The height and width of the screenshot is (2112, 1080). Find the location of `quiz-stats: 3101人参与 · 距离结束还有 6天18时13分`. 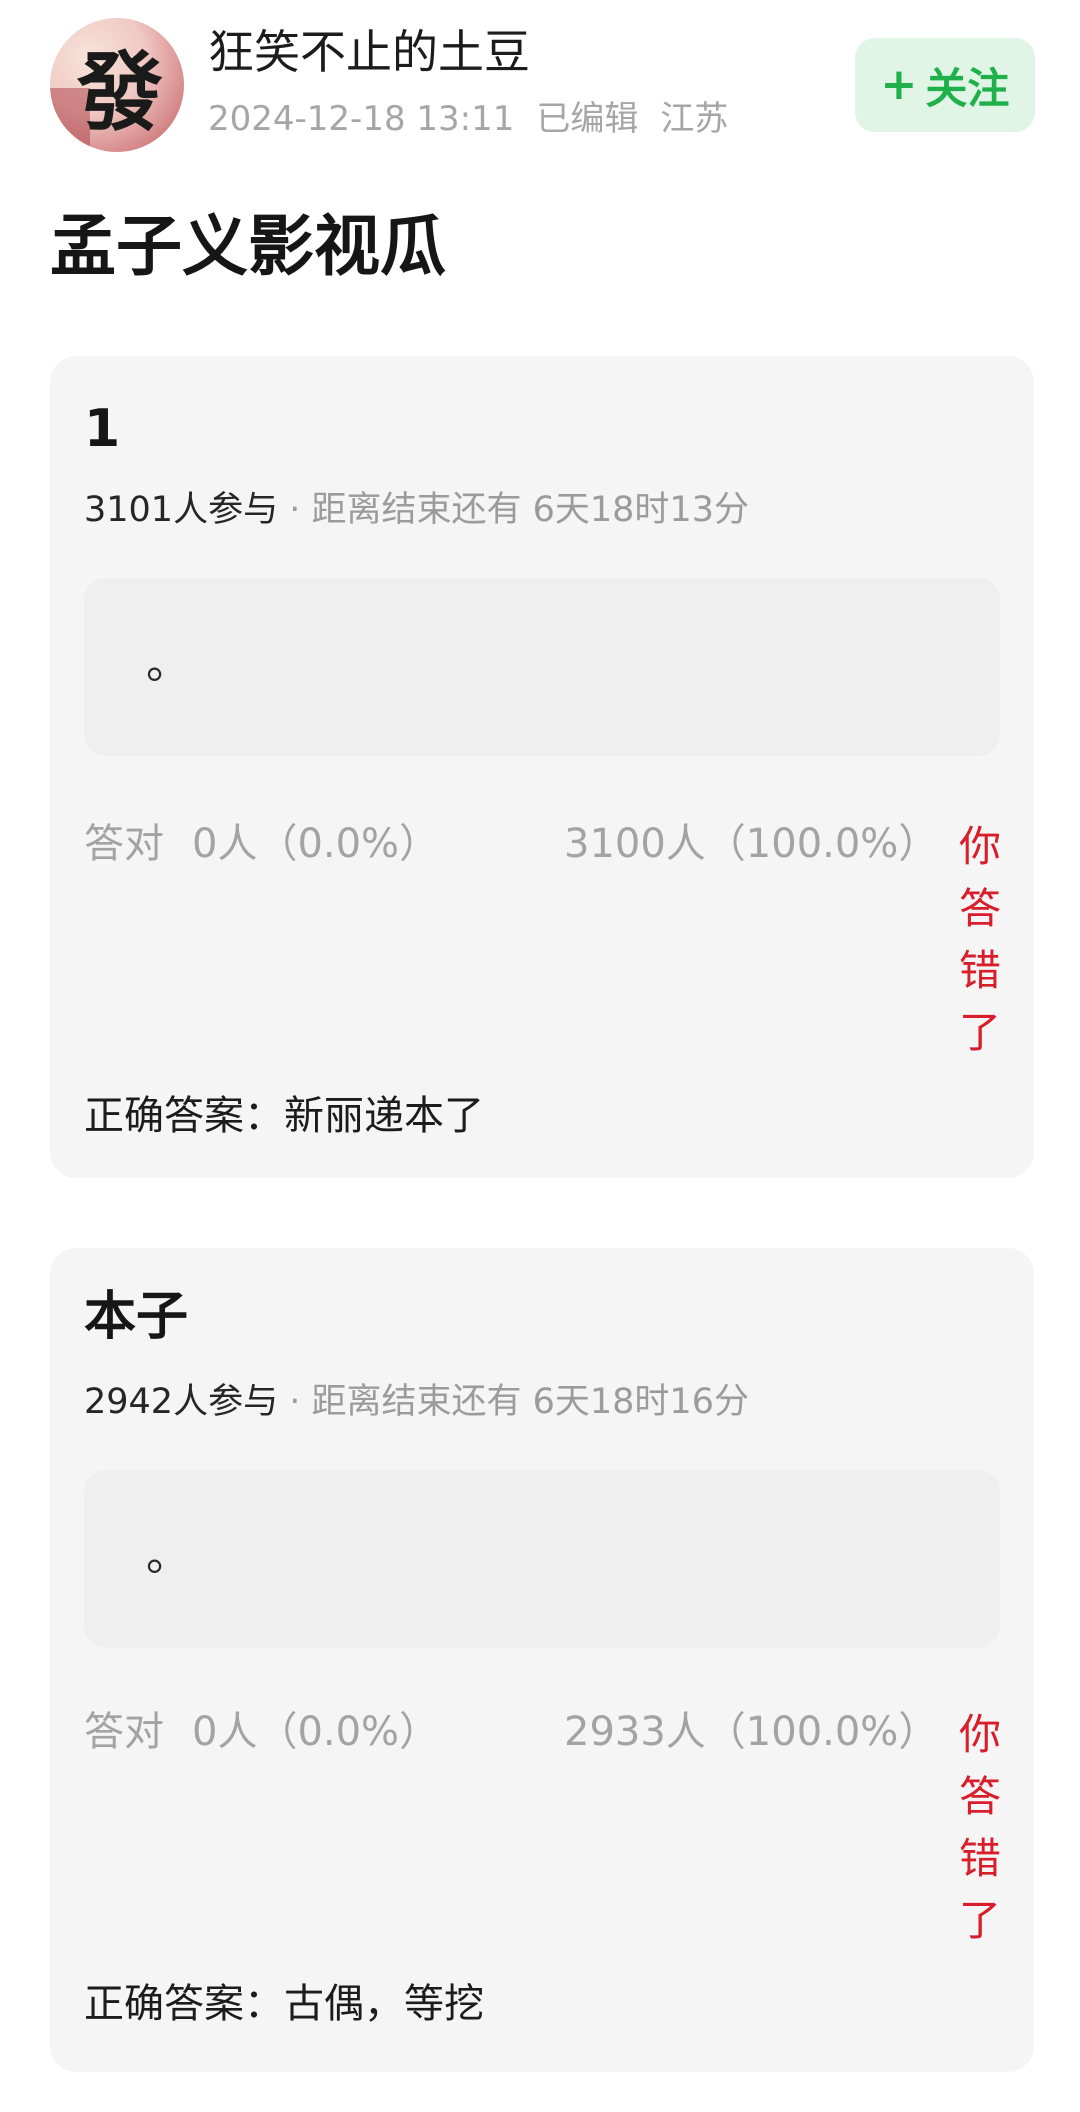

quiz-stats: 3101人参与 · 距离结束还有 6天18时13分 is located at coordinates (416, 510).